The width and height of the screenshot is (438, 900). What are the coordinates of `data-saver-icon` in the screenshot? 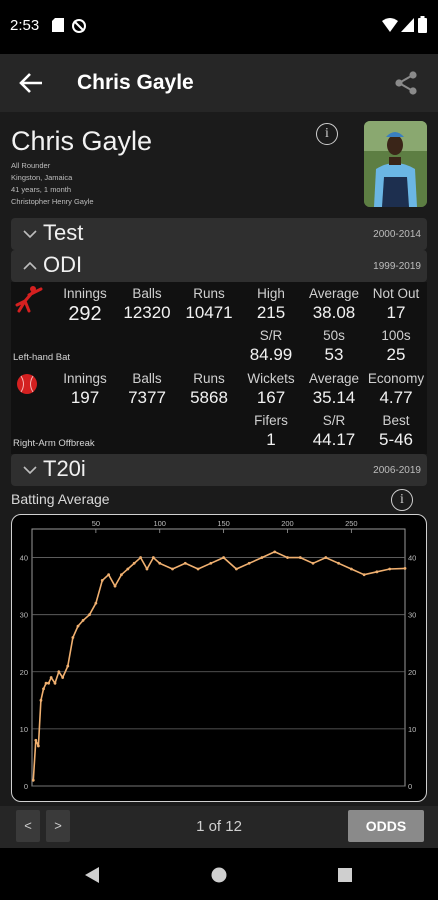 It's located at (79, 26).